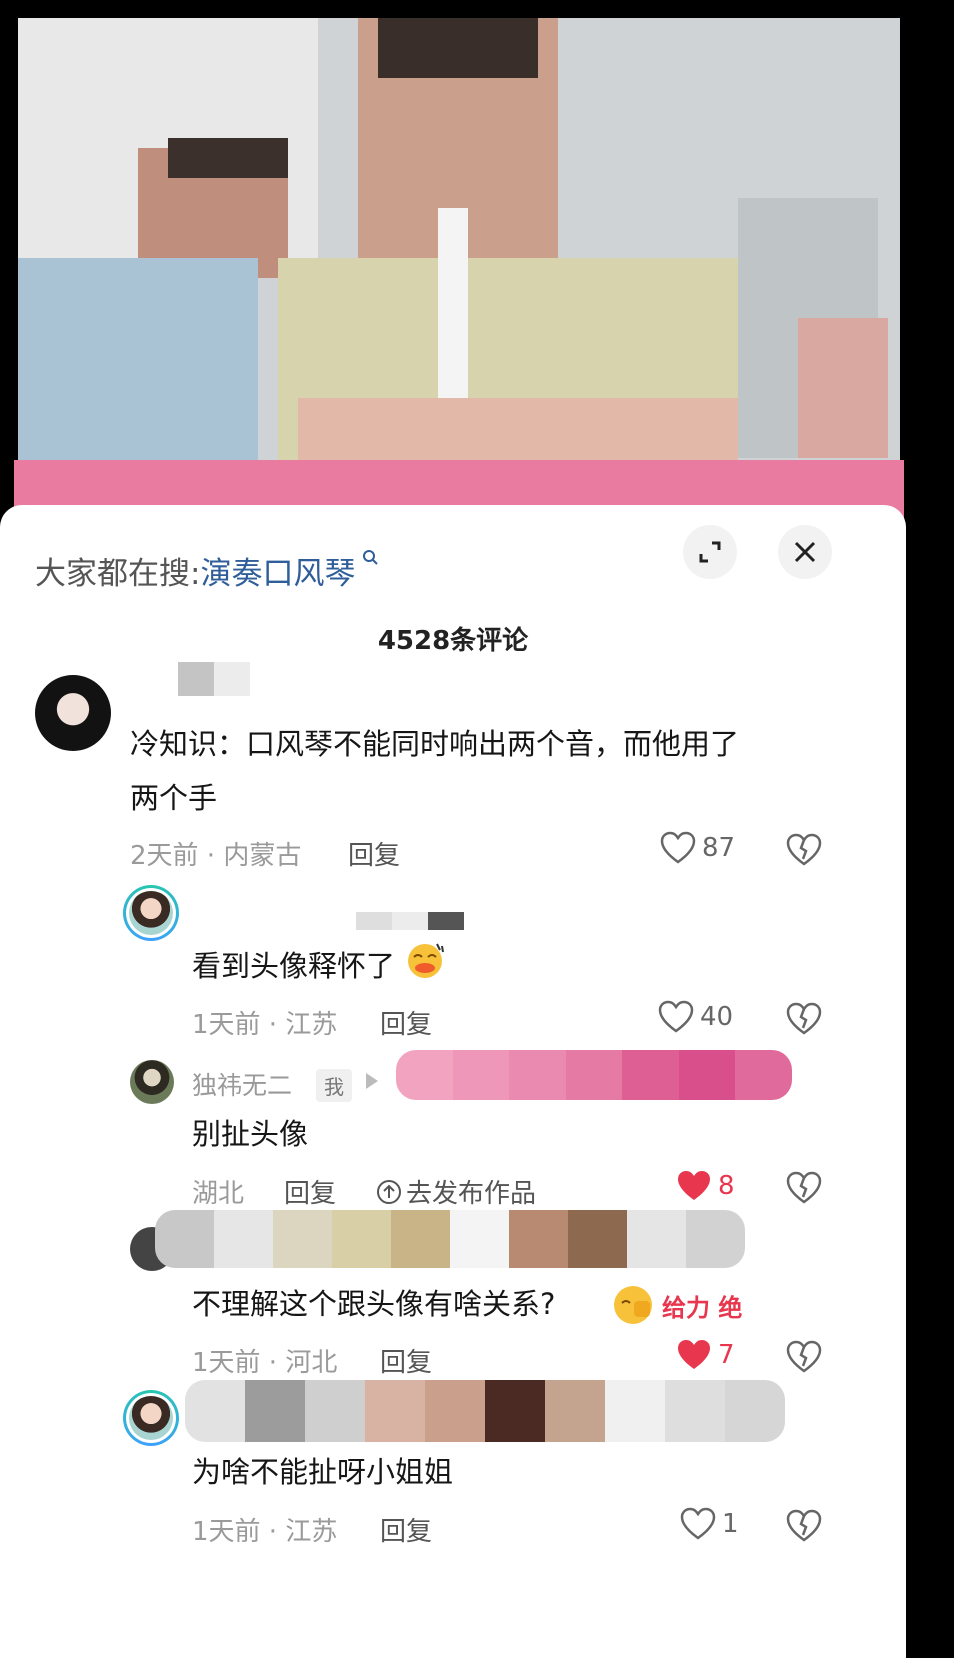  What do you see at coordinates (277, 574) in the screenshot?
I see `trending-search-keyword: 演奏口风琴` at bounding box center [277, 574].